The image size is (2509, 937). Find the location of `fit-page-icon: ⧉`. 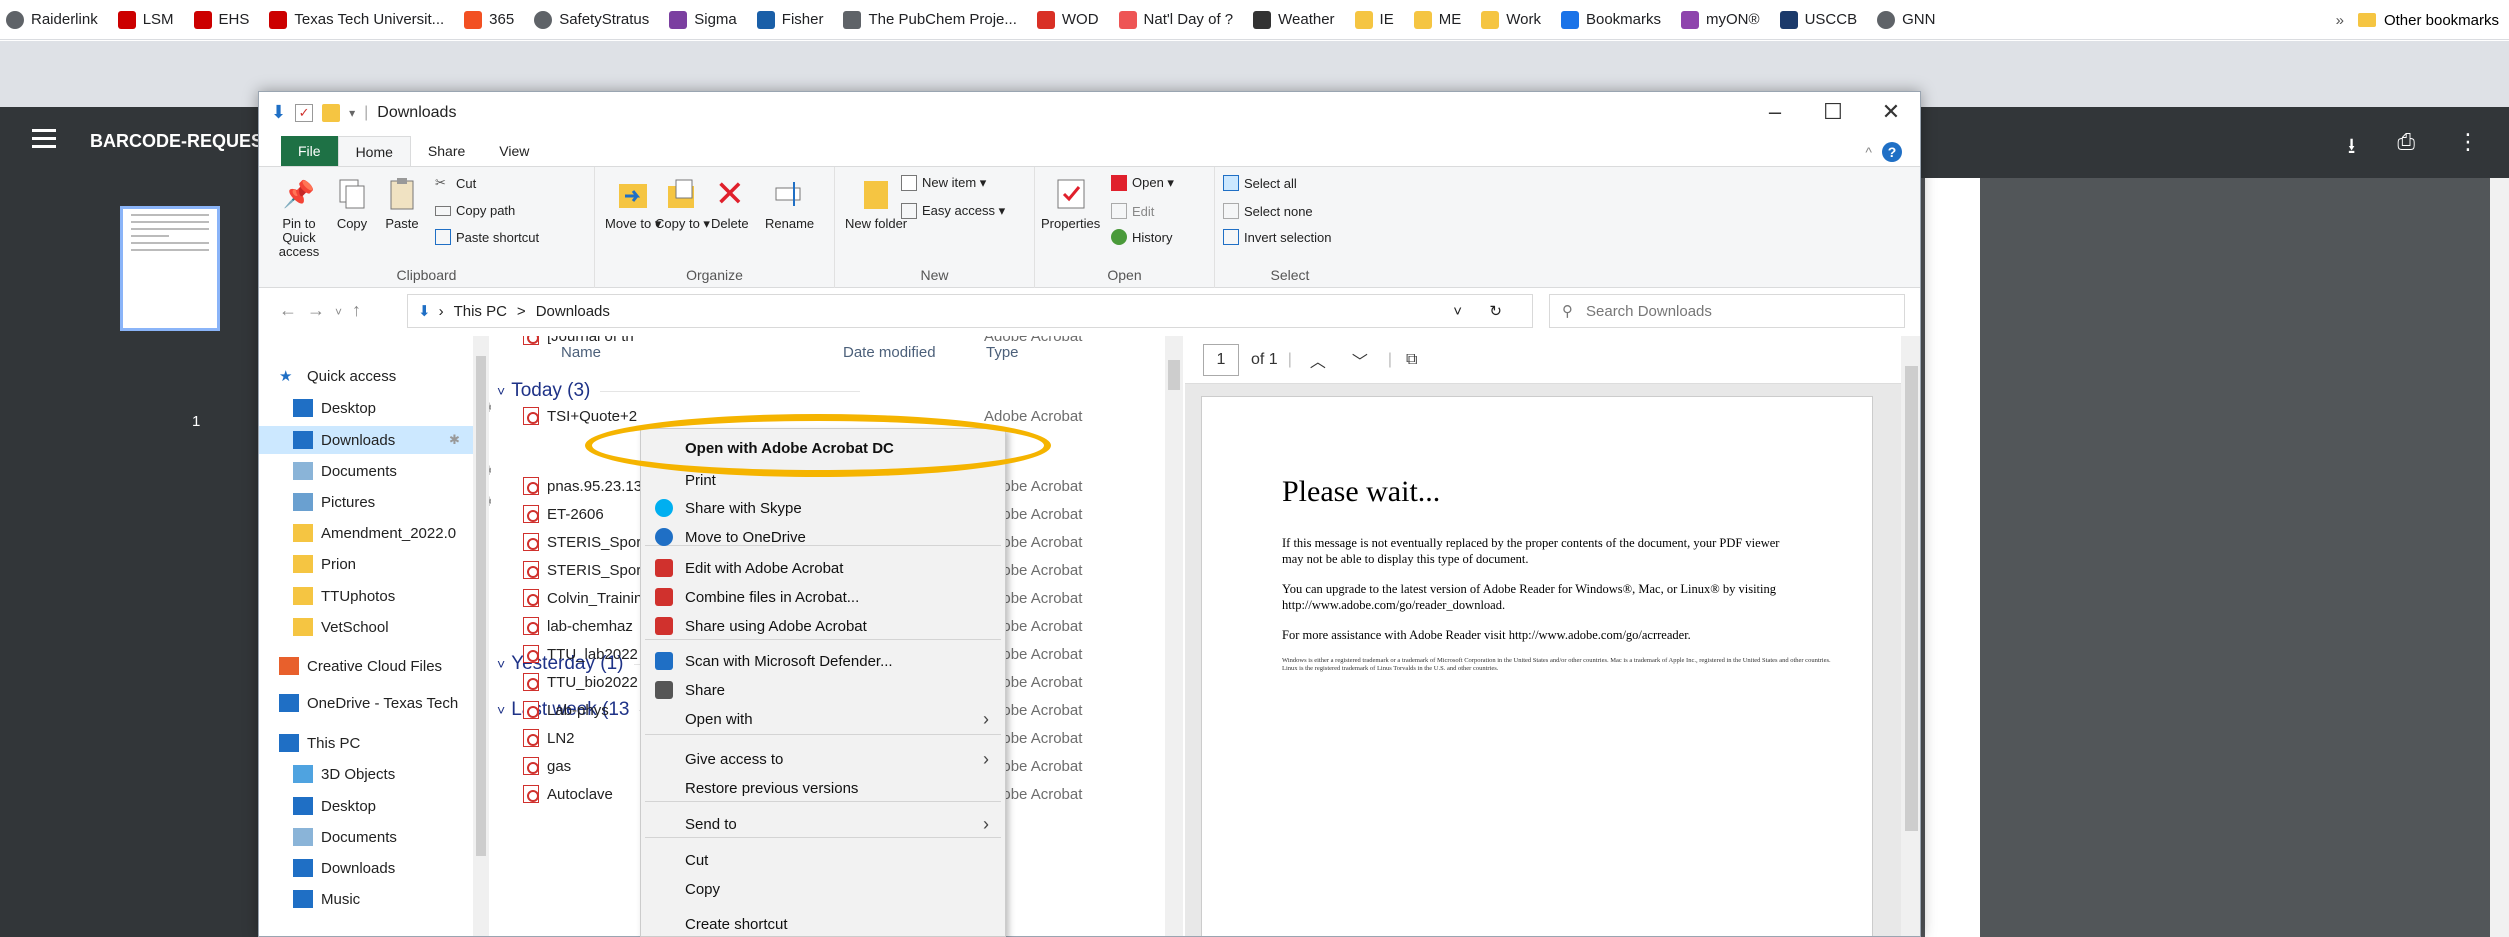

fit-page-icon: ⧉ is located at coordinates (1411, 360).